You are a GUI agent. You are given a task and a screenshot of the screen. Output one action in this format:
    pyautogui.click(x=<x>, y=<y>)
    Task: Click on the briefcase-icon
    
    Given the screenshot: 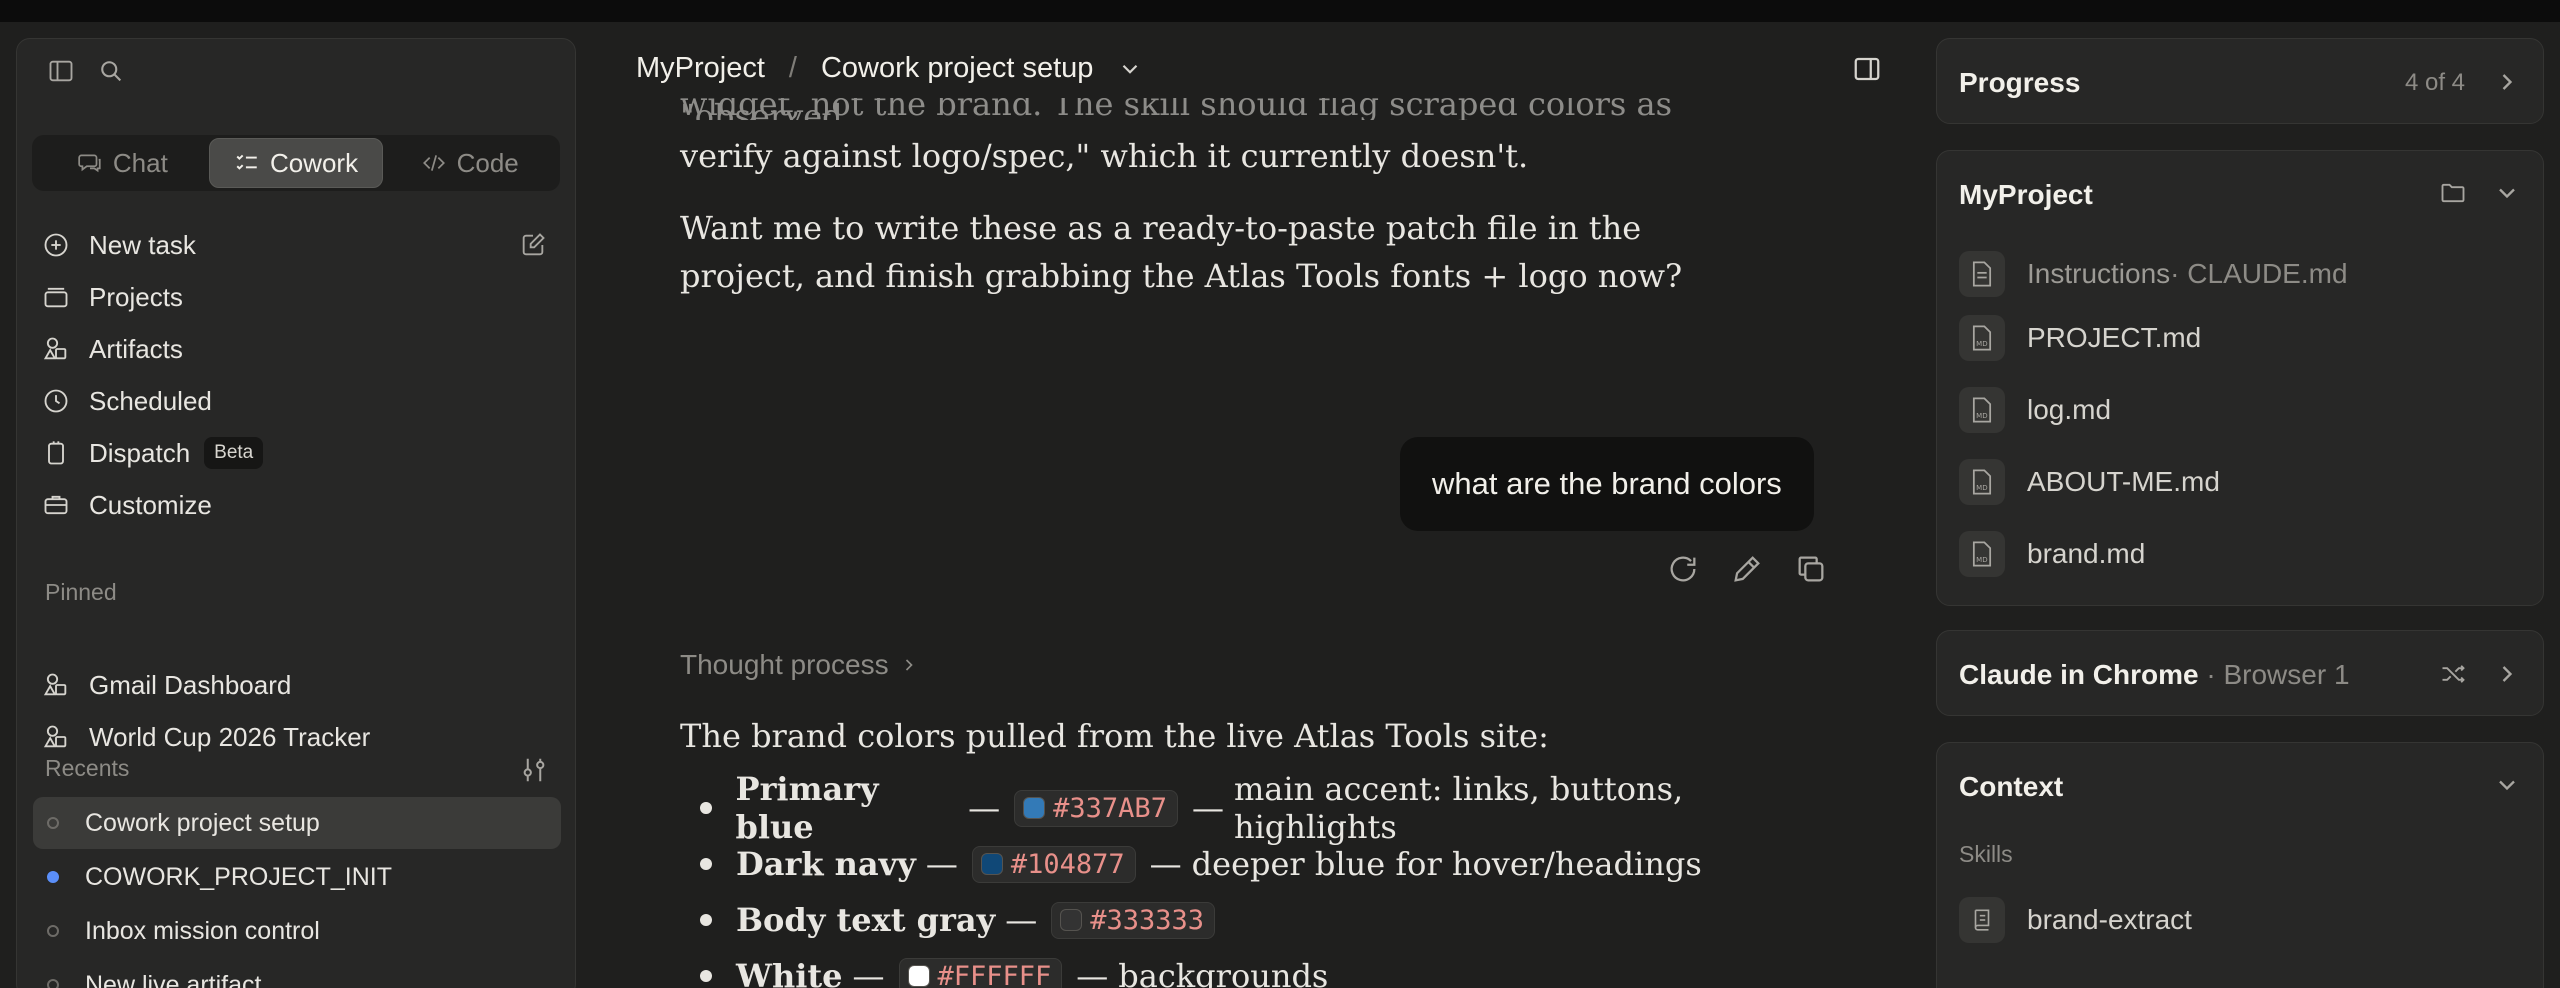 What is the action you would take?
    pyautogui.click(x=56, y=505)
    